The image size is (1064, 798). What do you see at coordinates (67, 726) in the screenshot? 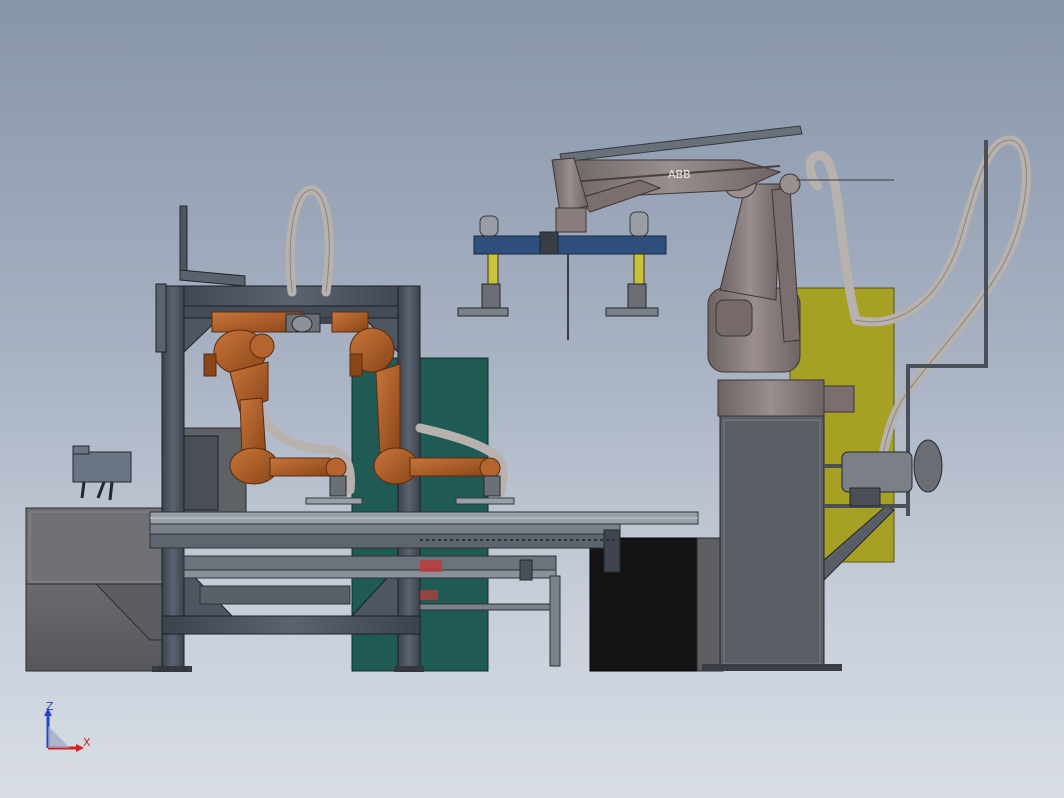
I see `axis-triad: Z X` at bounding box center [67, 726].